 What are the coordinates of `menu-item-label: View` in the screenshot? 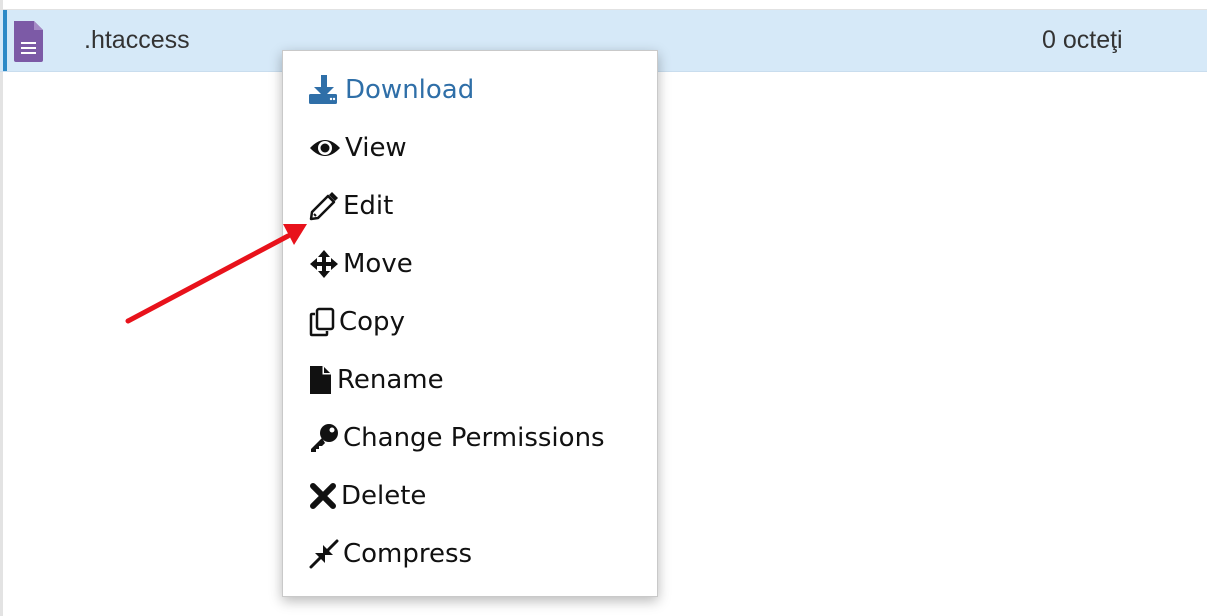 It's located at (376, 148).